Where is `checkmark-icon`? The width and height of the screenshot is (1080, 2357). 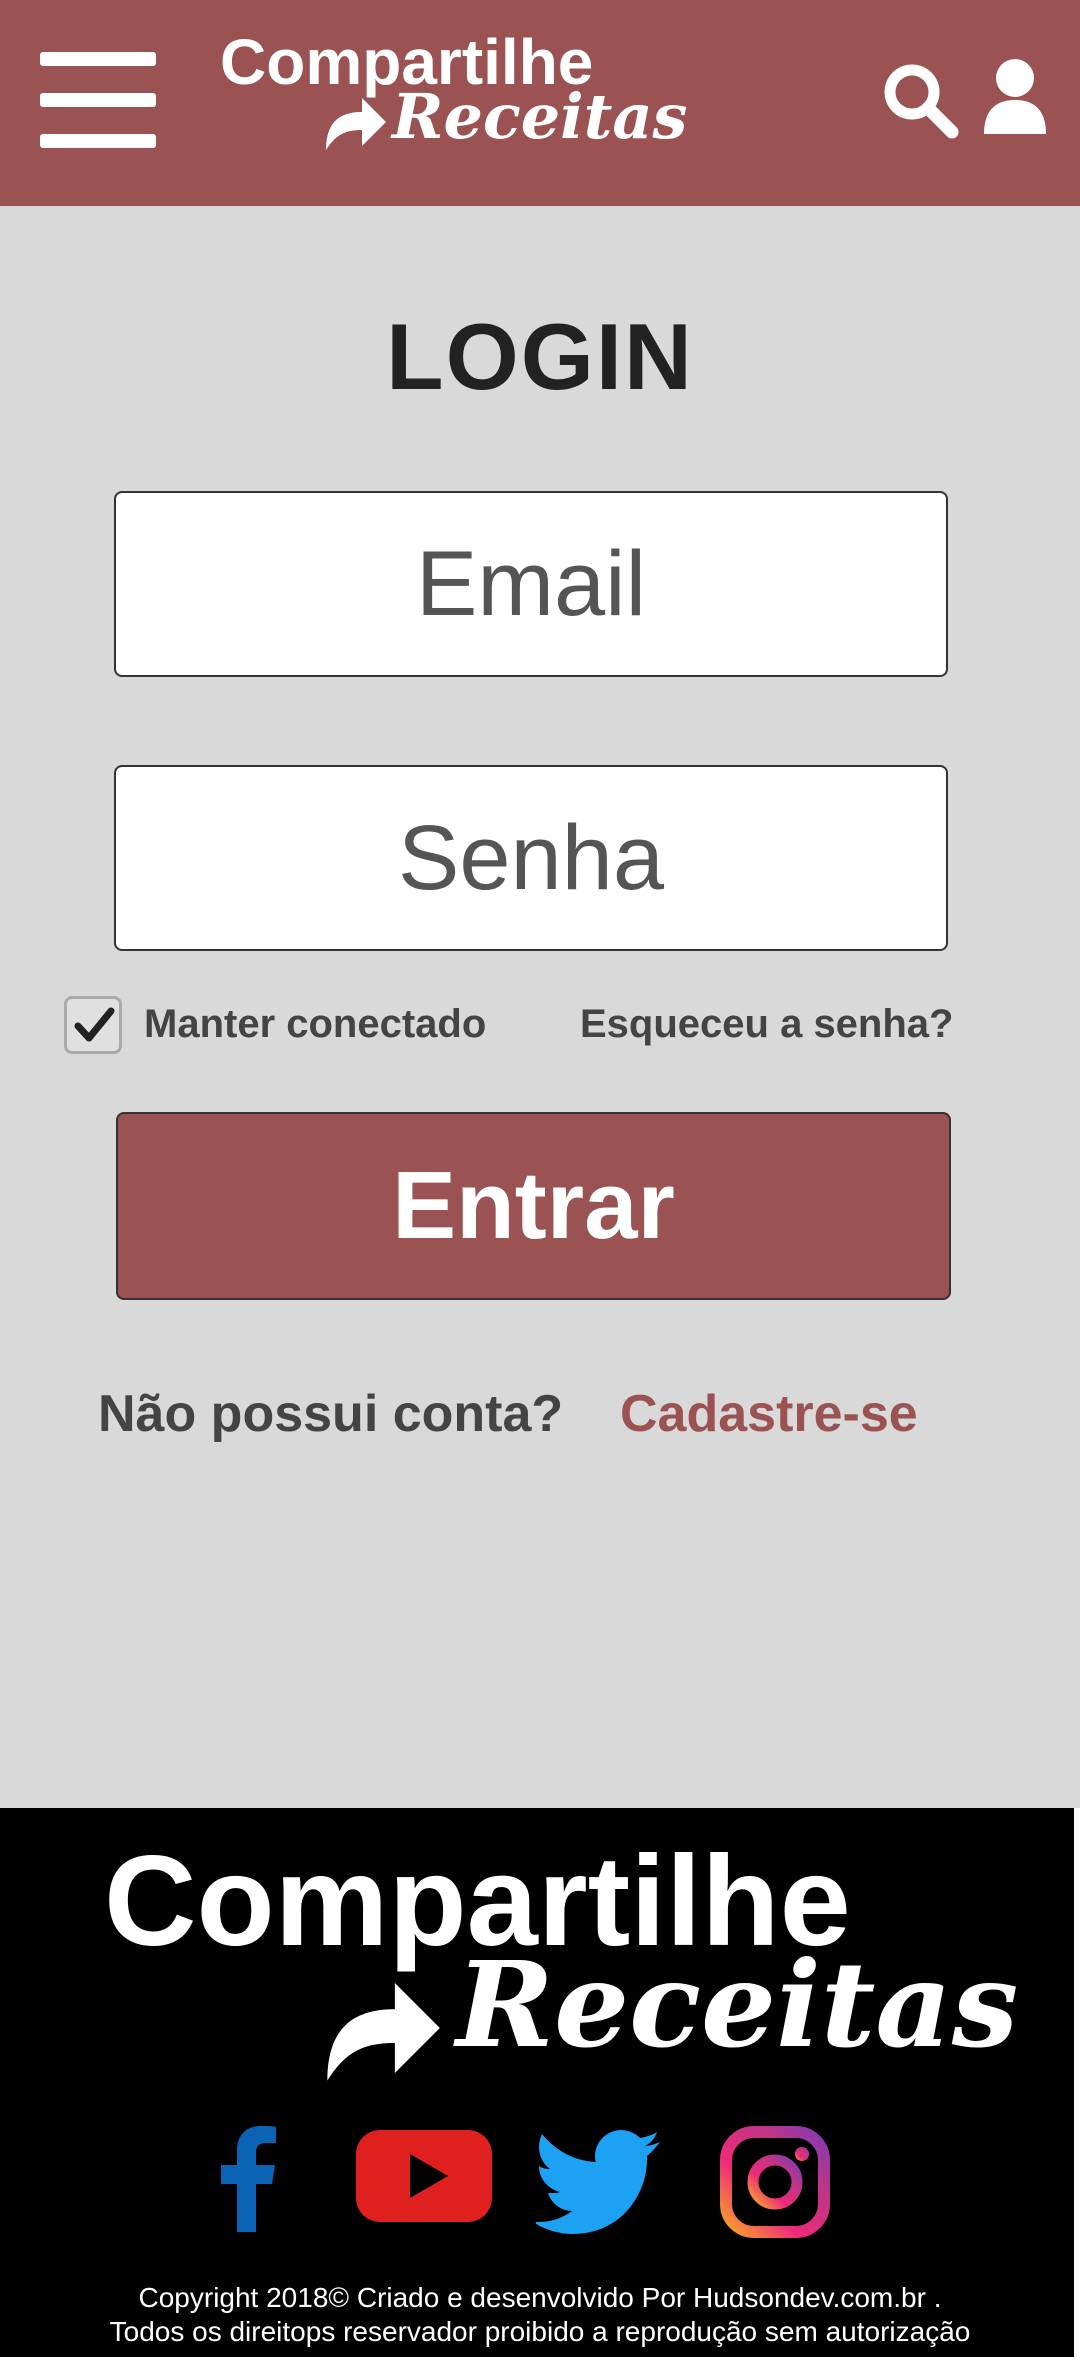 checkmark-icon is located at coordinates (94, 1024).